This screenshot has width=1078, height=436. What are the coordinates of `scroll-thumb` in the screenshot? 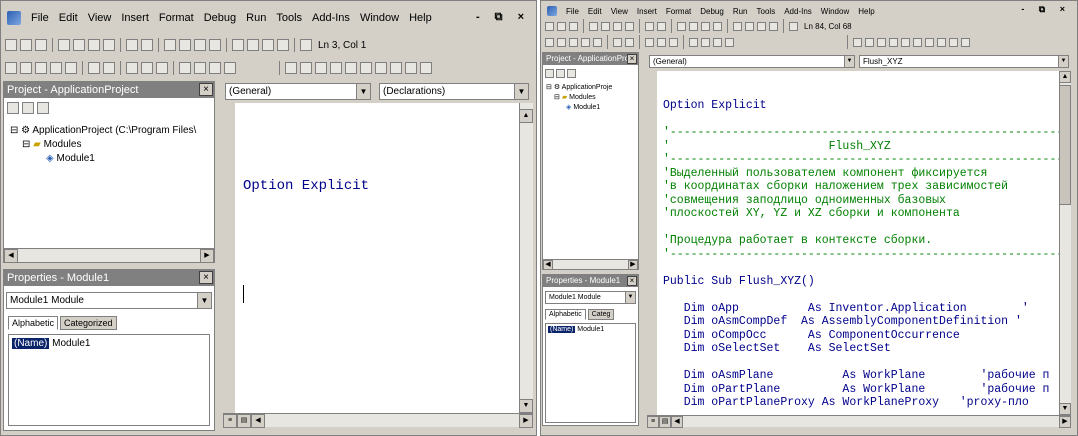 It's located at (1065, 145).